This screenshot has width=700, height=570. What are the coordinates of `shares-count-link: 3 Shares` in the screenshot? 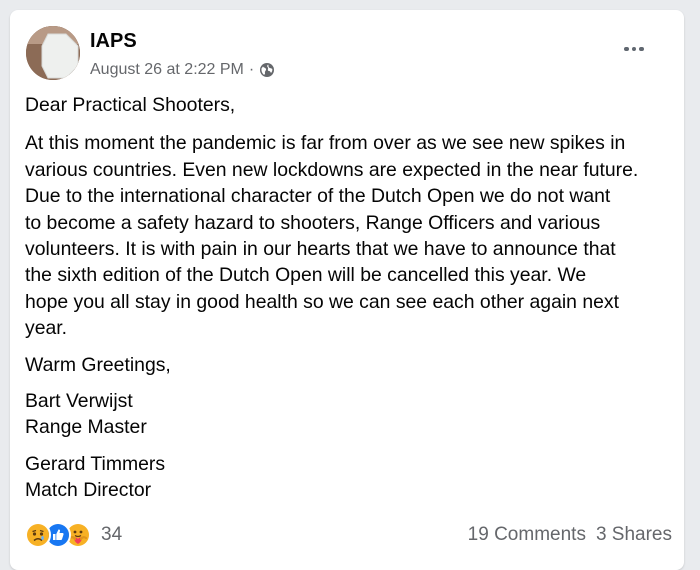 It's located at (634, 535).